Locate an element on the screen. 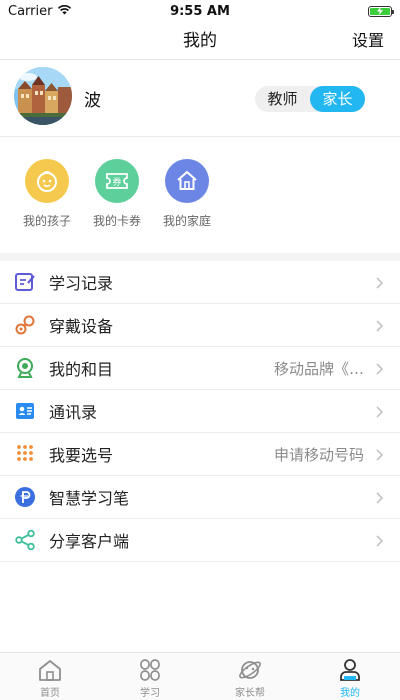 The height and width of the screenshot is (700, 400). coupon-icon: 券 is located at coordinates (117, 181).